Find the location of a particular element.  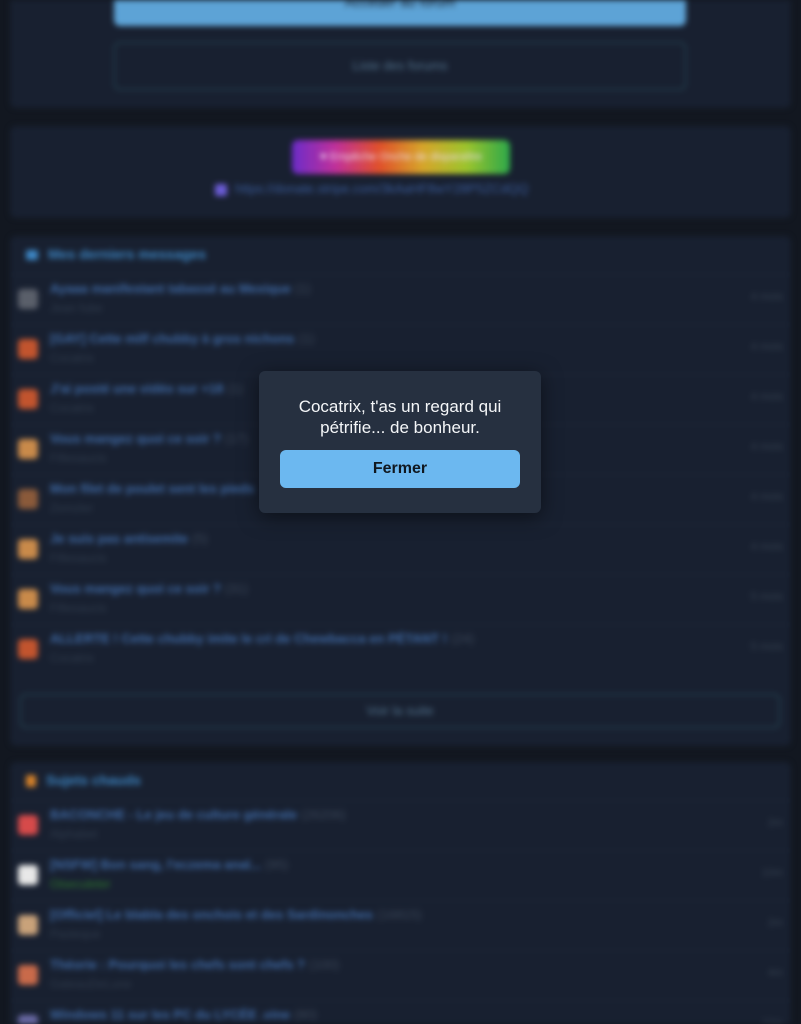

close-button: Fermer is located at coordinates (400, 469).